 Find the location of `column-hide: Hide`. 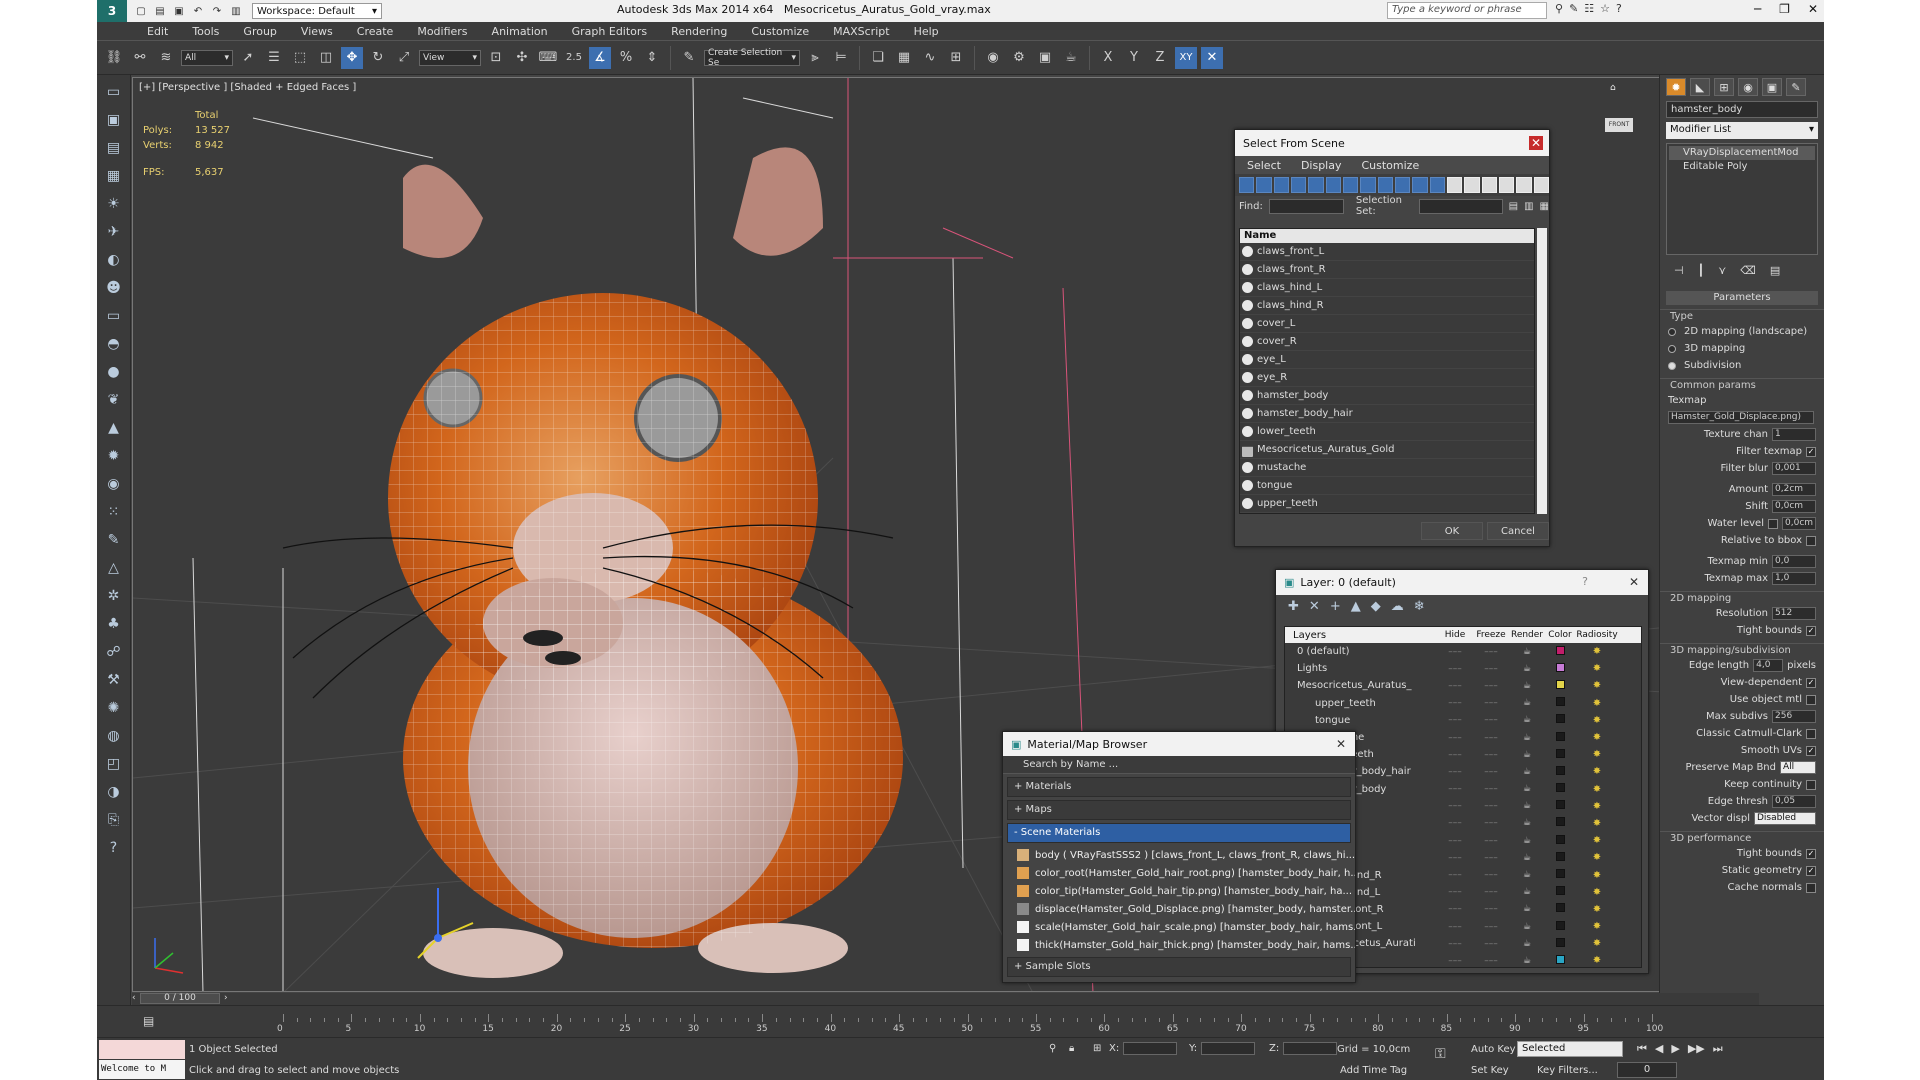

column-hide: Hide is located at coordinates (1455, 635).